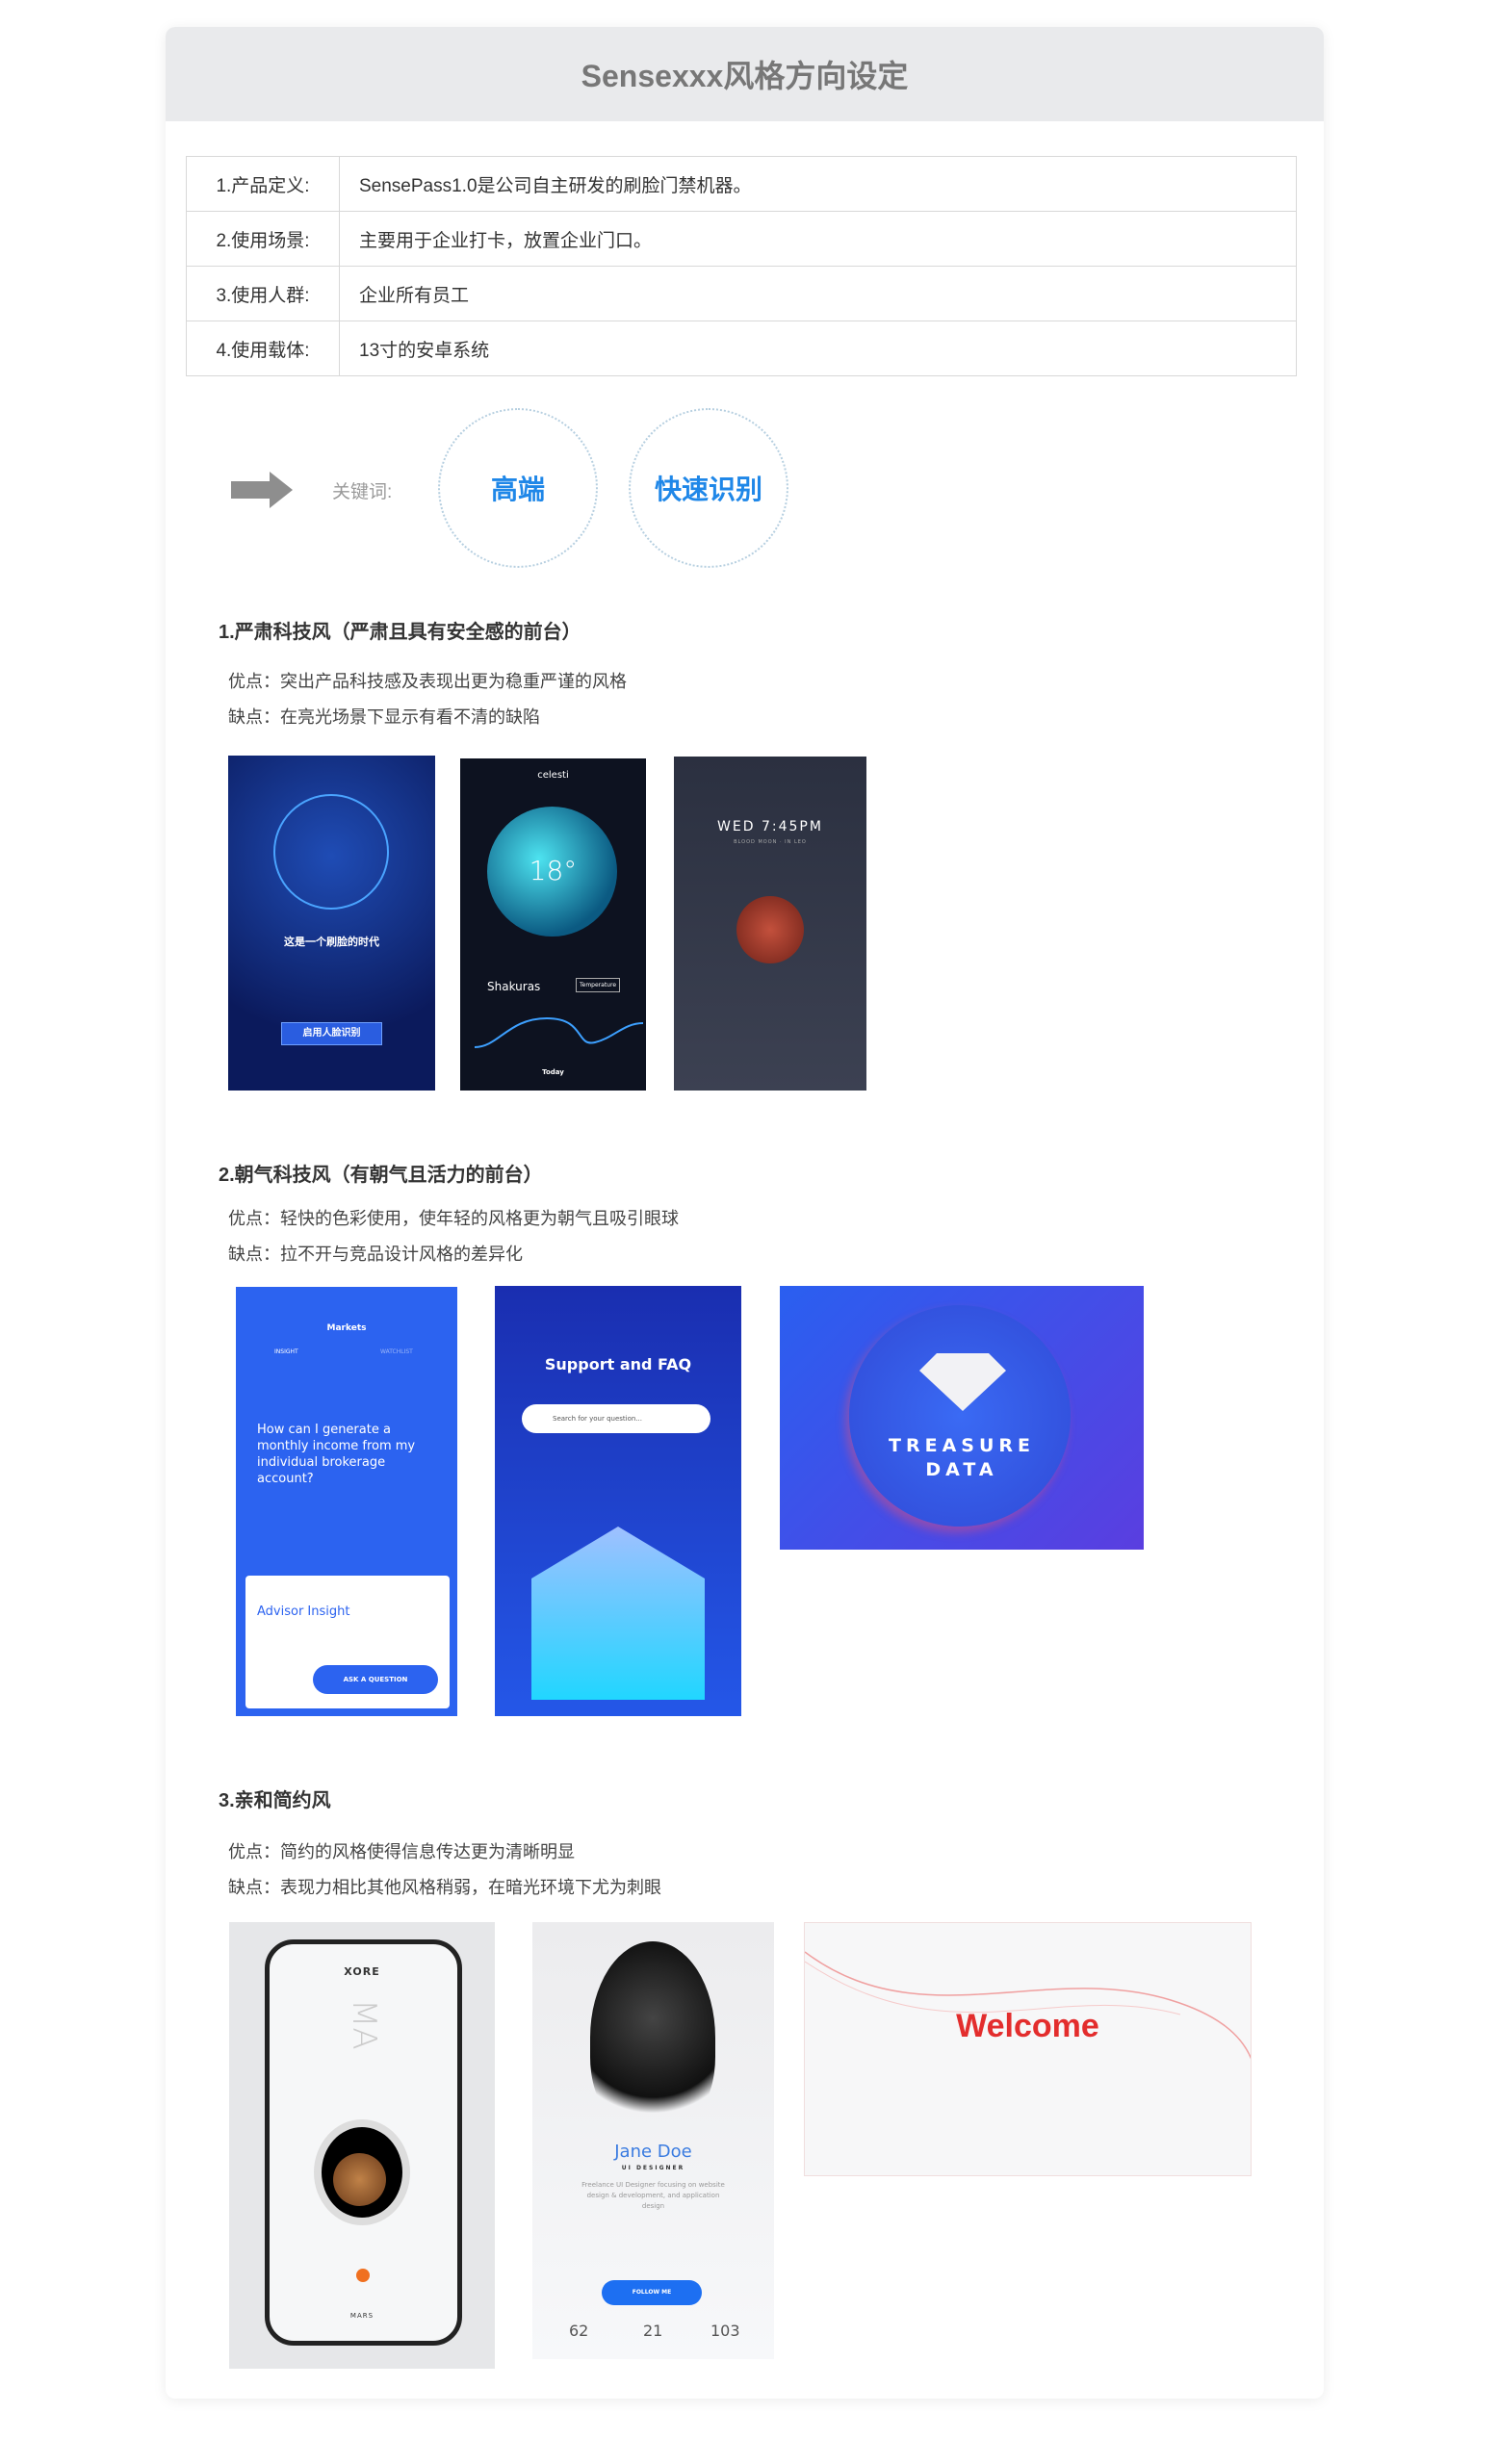  Describe the element at coordinates (262, 490) in the screenshot. I see `arrow-right-icon` at that location.